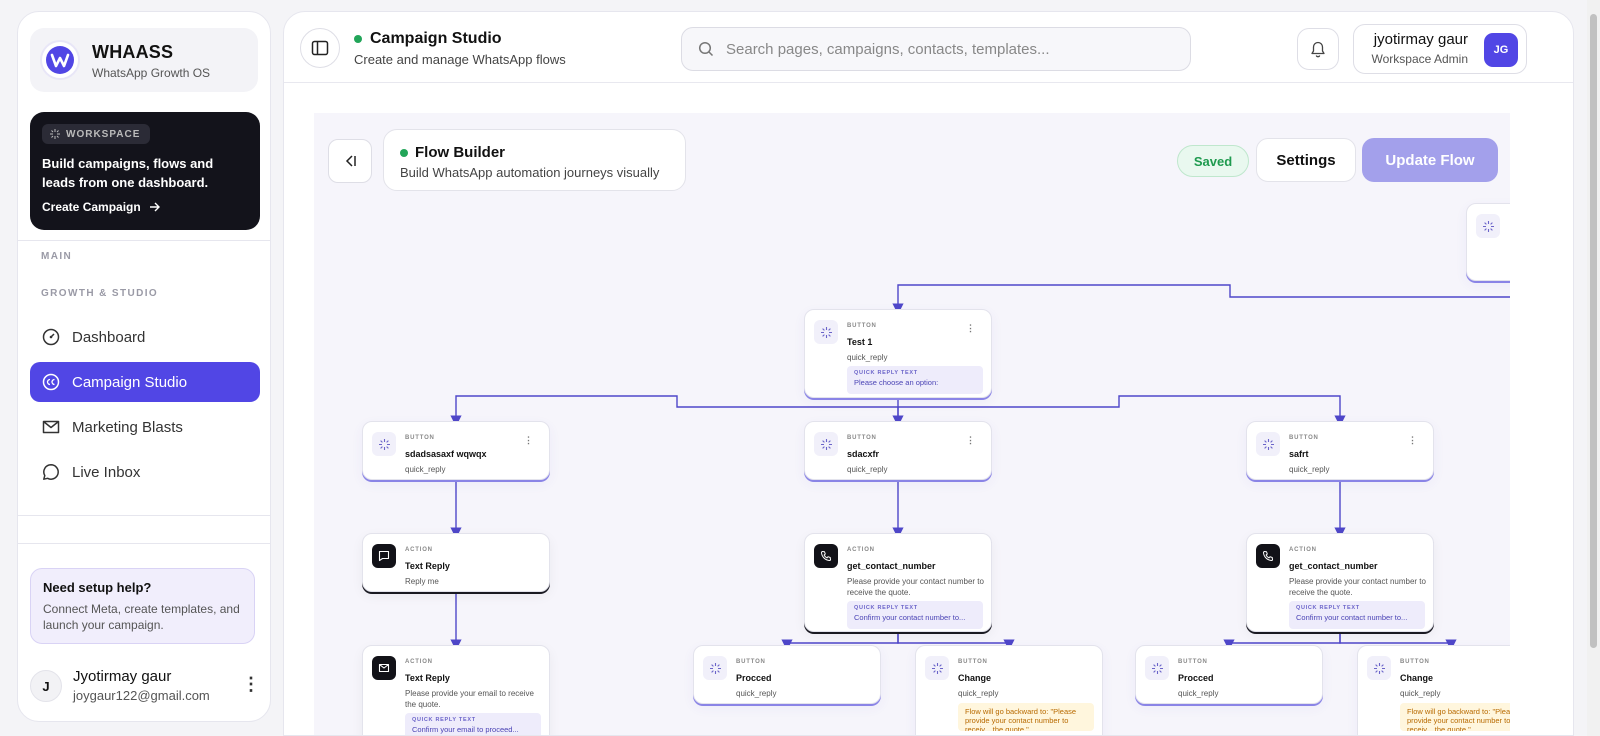  Describe the element at coordinates (51, 337) in the screenshot. I see `gauge-icon` at that location.